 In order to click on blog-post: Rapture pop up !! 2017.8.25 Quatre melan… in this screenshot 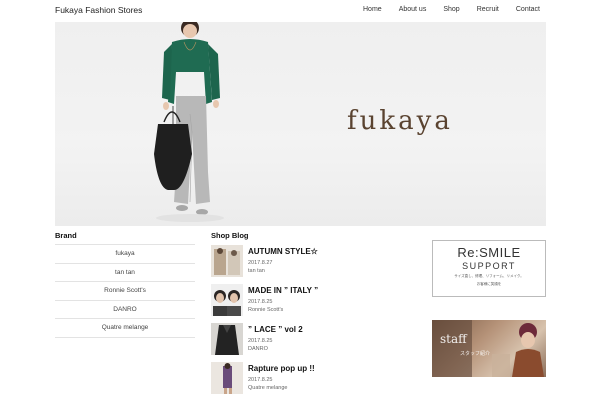, I will do `click(311, 381)`.